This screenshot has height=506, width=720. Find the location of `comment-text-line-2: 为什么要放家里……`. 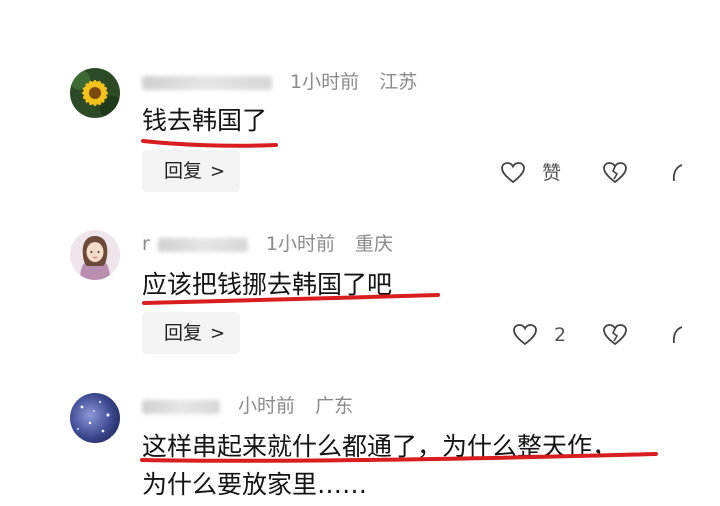

comment-text-line-2: 为什么要放家里…… is located at coordinates (255, 484).